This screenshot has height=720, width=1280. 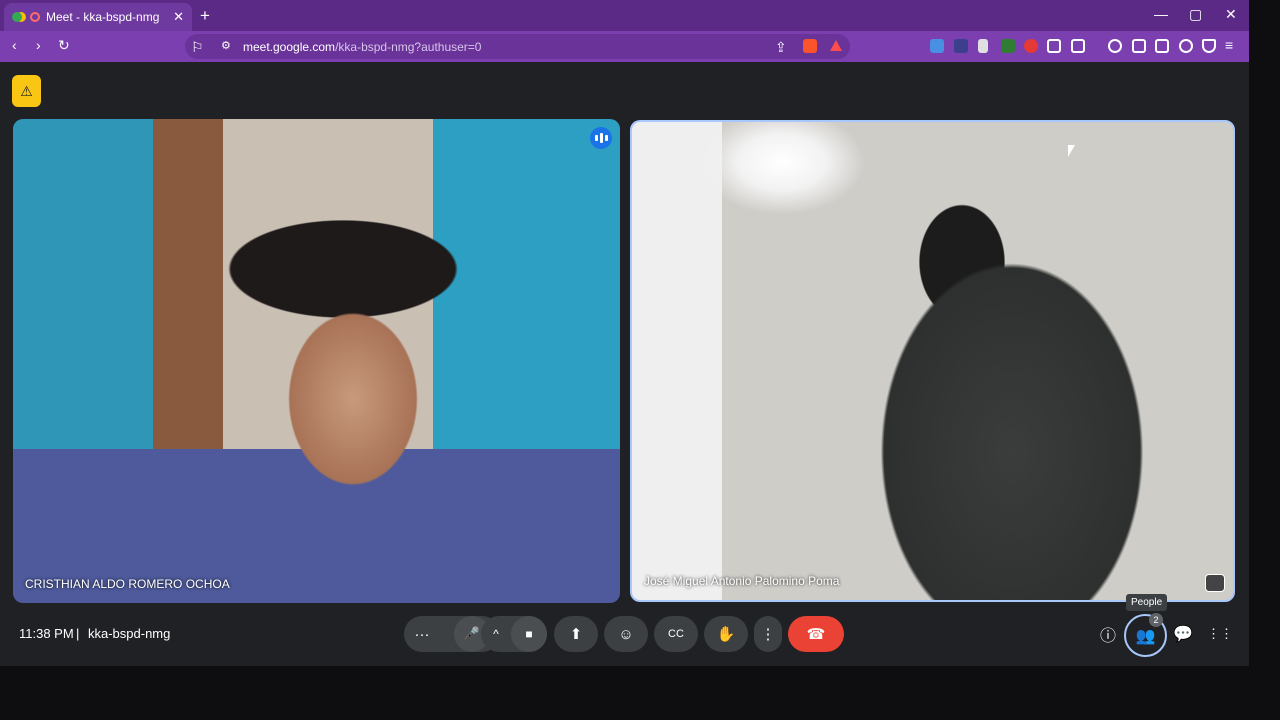 What do you see at coordinates (178, 17) in the screenshot?
I see `tab-close-icon: ✕` at bounding box center [178, 17].